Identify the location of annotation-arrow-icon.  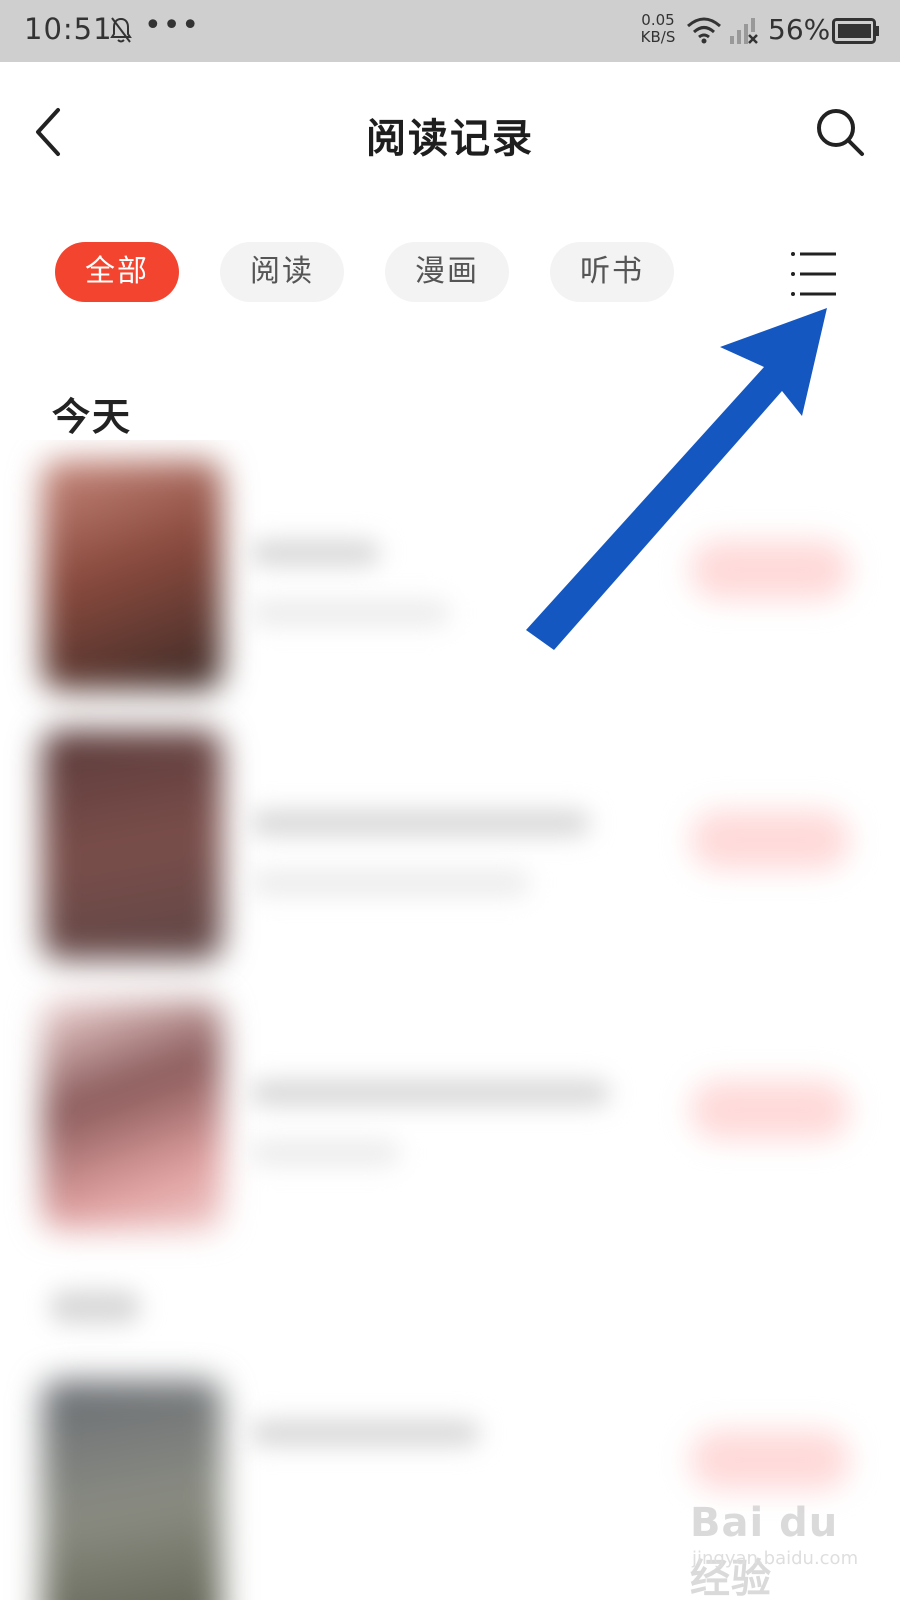
(676, 479).